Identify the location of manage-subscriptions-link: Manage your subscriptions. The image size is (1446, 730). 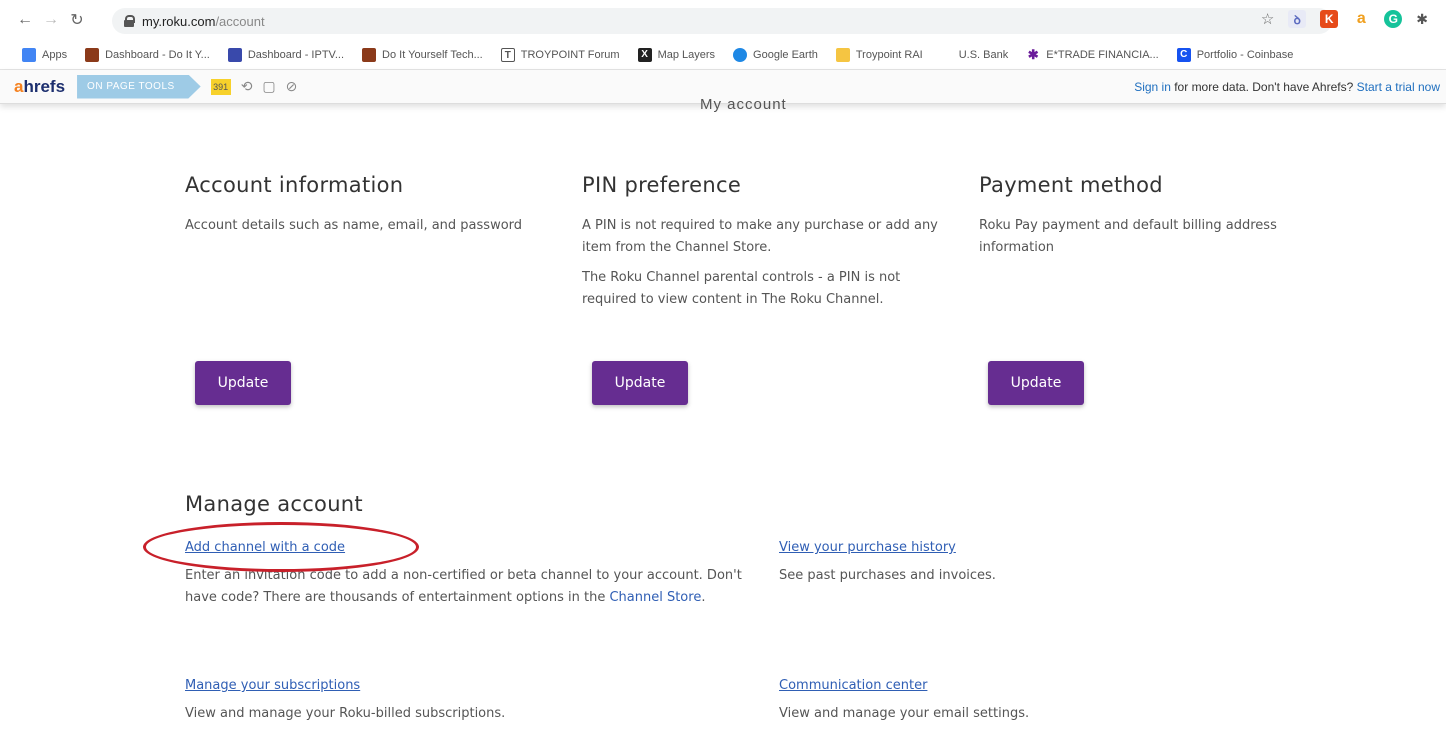
(470, 685).